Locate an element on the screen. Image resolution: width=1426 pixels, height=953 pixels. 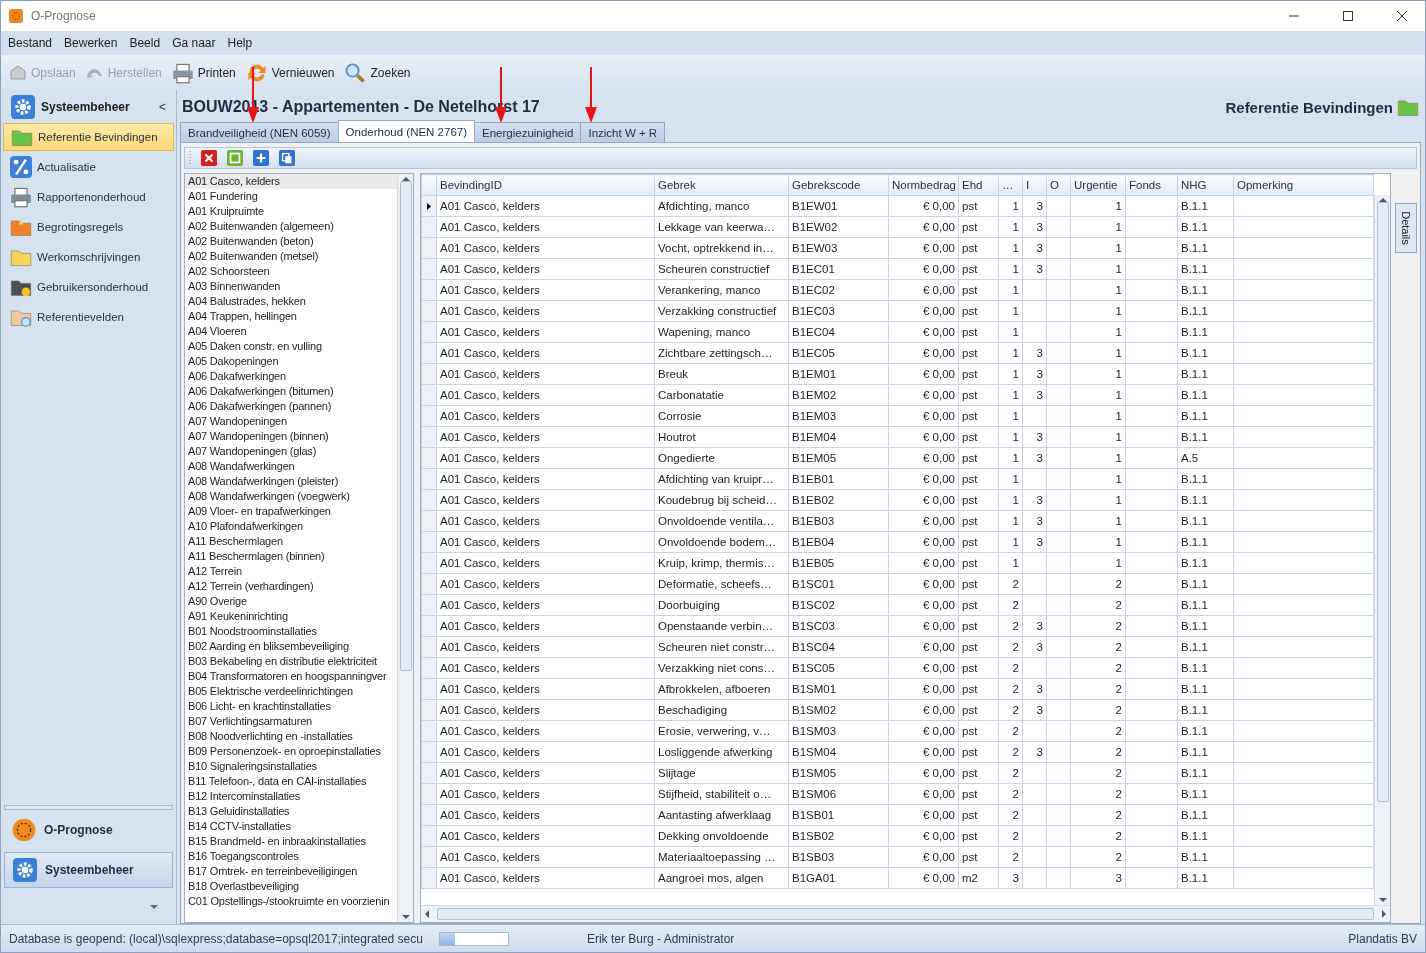
list-item: A02 Buitenwanden (beton) is located at coordinates (291, 241).